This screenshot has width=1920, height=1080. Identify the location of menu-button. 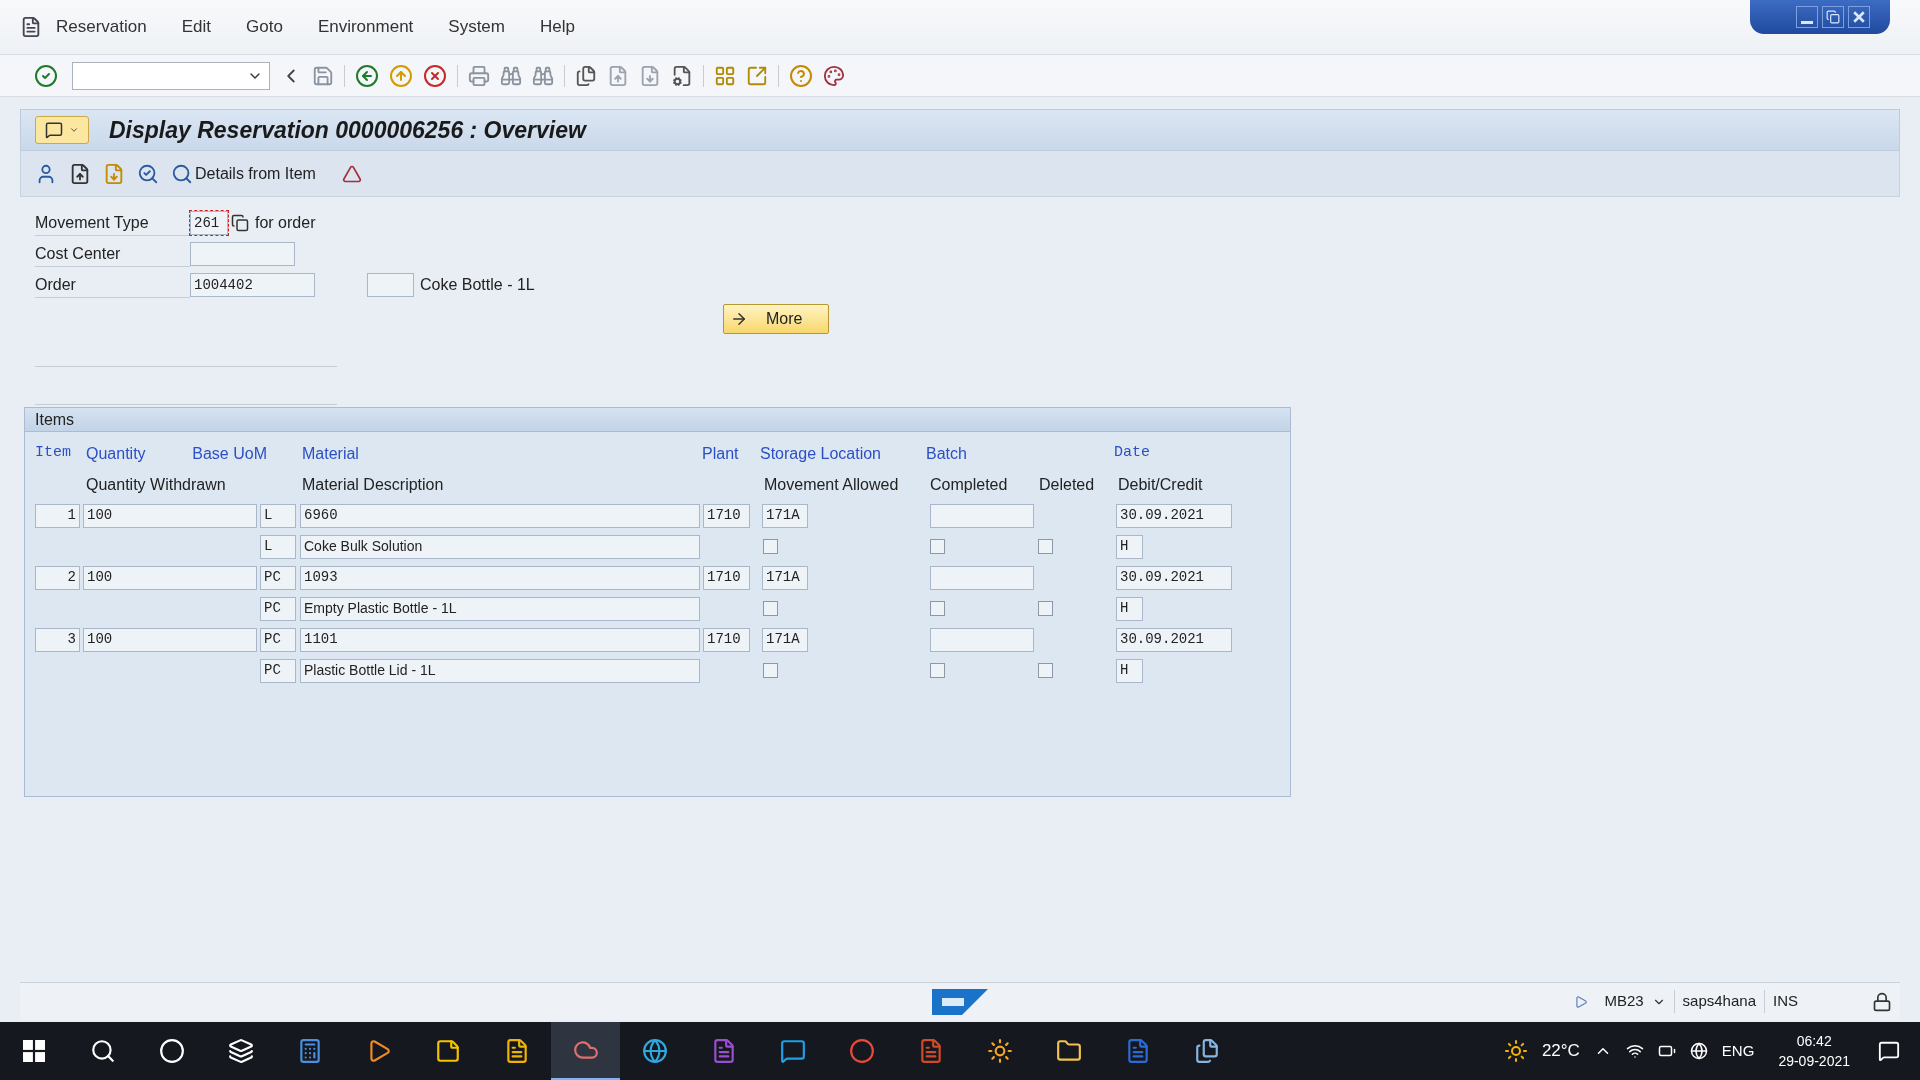
(62, 130).